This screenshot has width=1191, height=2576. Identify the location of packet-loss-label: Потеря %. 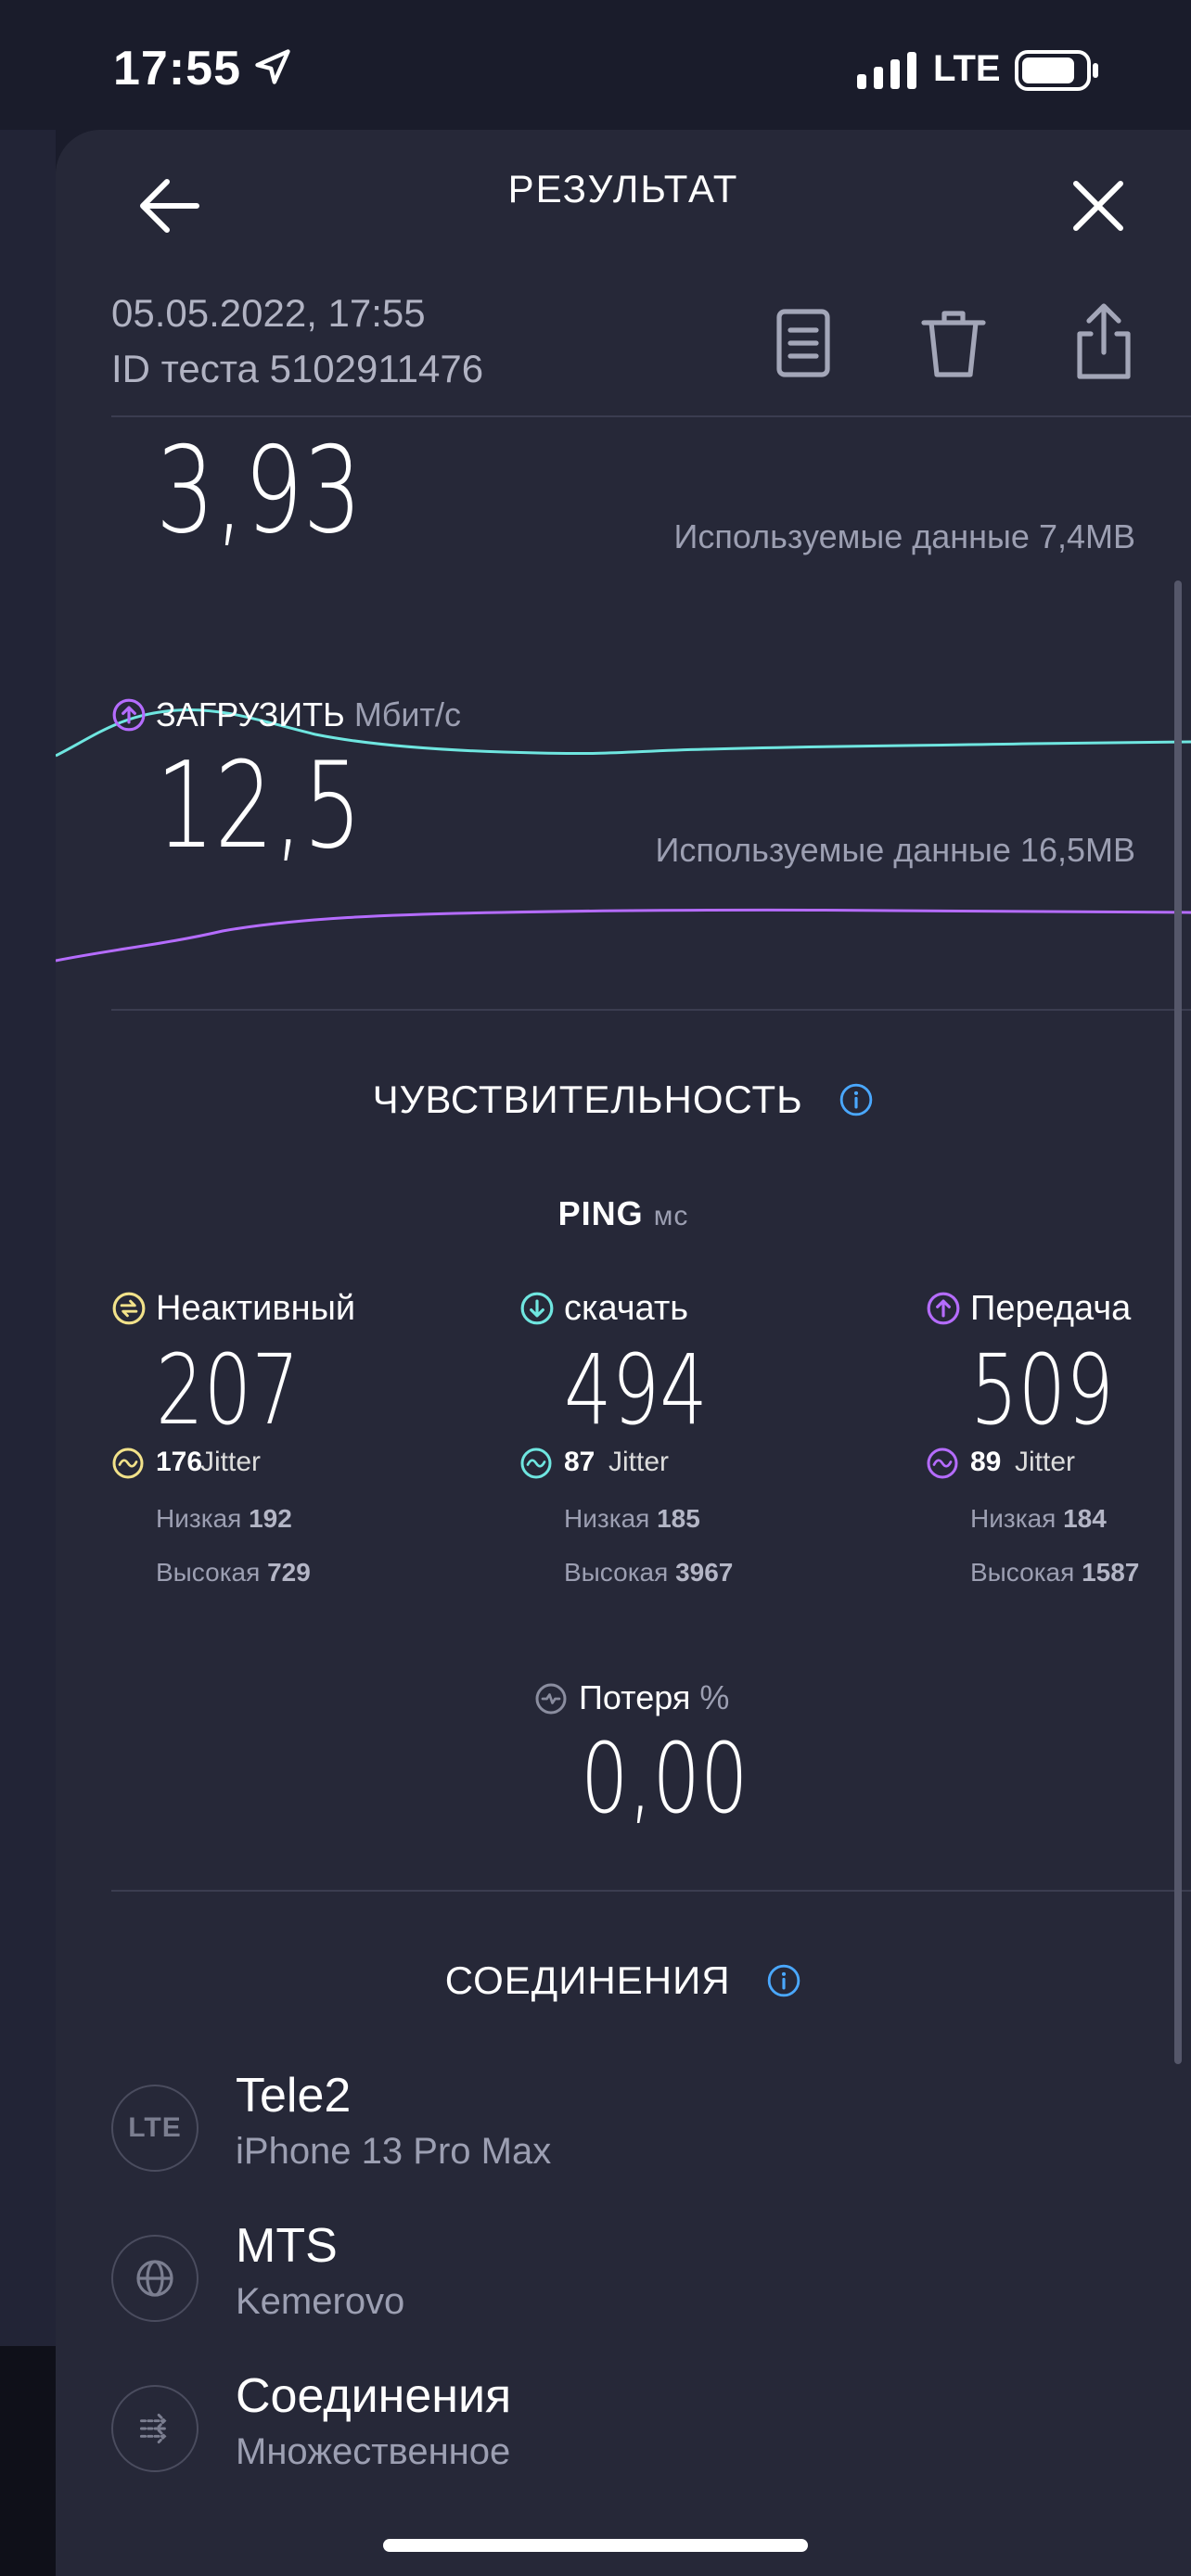
(654, 1698).